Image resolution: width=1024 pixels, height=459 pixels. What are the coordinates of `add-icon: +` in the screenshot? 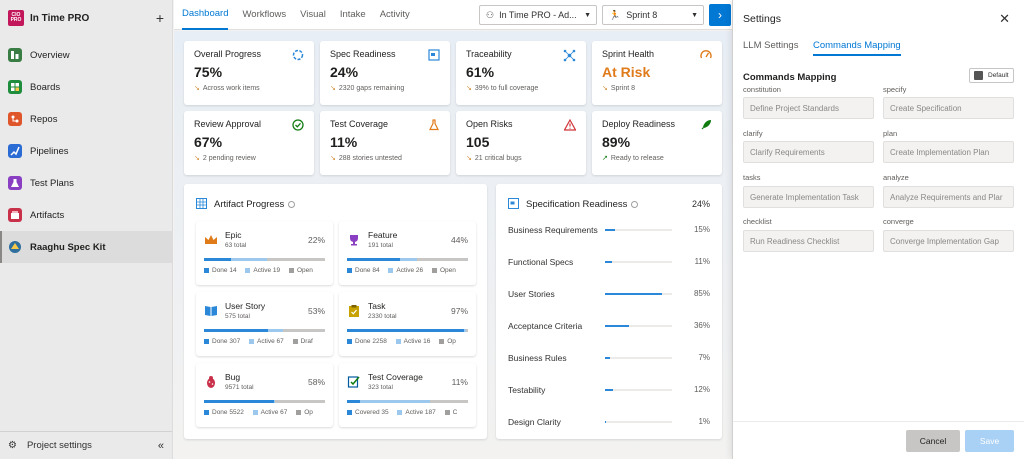 It's located at (160, 18).